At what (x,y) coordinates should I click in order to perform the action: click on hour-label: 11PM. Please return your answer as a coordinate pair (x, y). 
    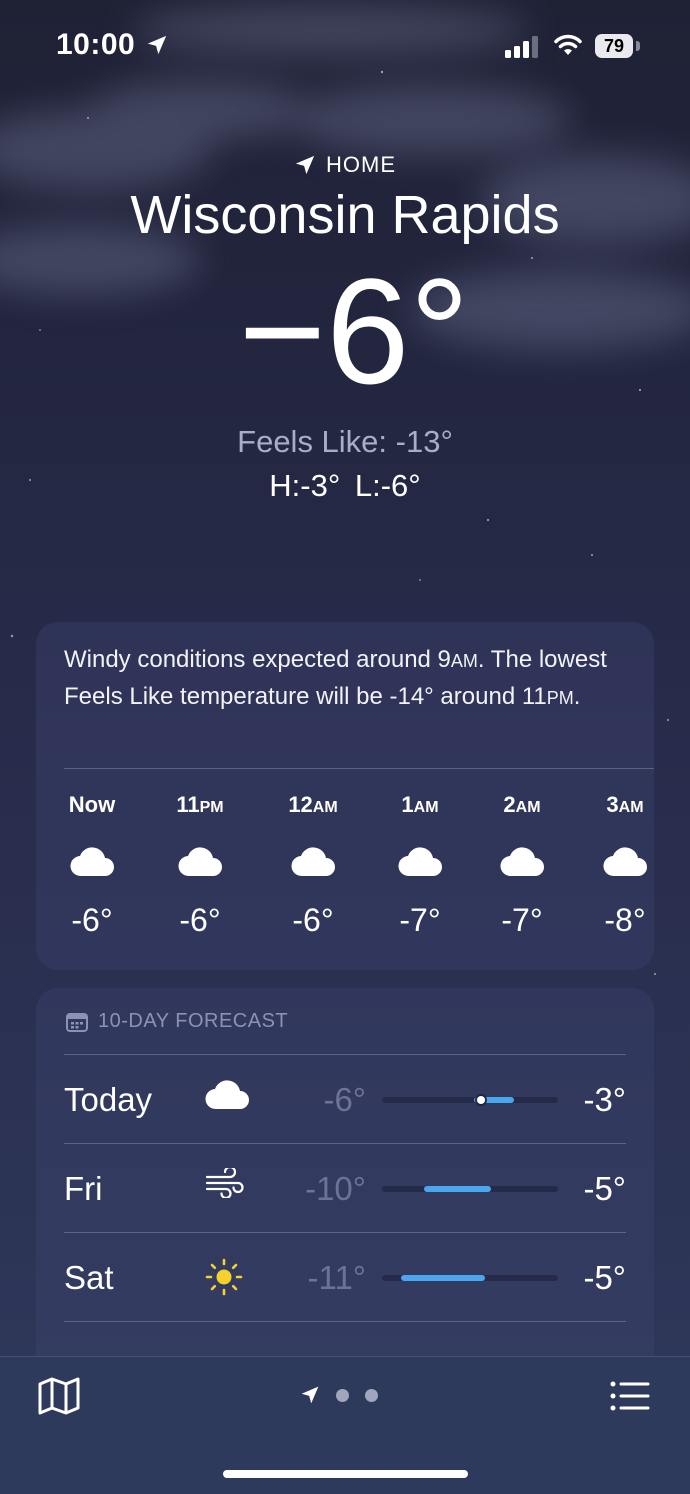
    Looking at the image, I should click on (200, 804).